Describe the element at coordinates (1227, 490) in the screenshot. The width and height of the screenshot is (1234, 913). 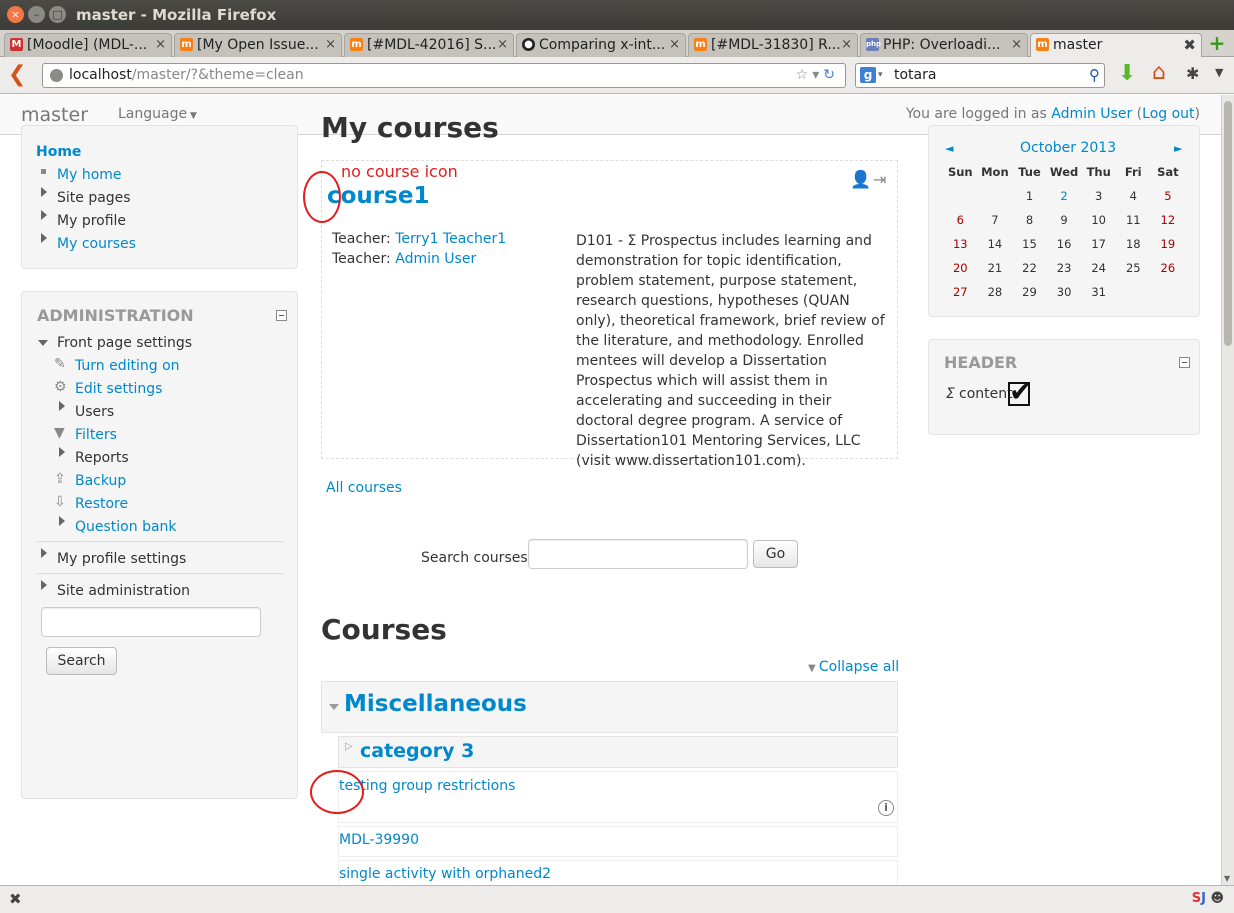
I see `vertical-scrollbar: ▼` at that location.